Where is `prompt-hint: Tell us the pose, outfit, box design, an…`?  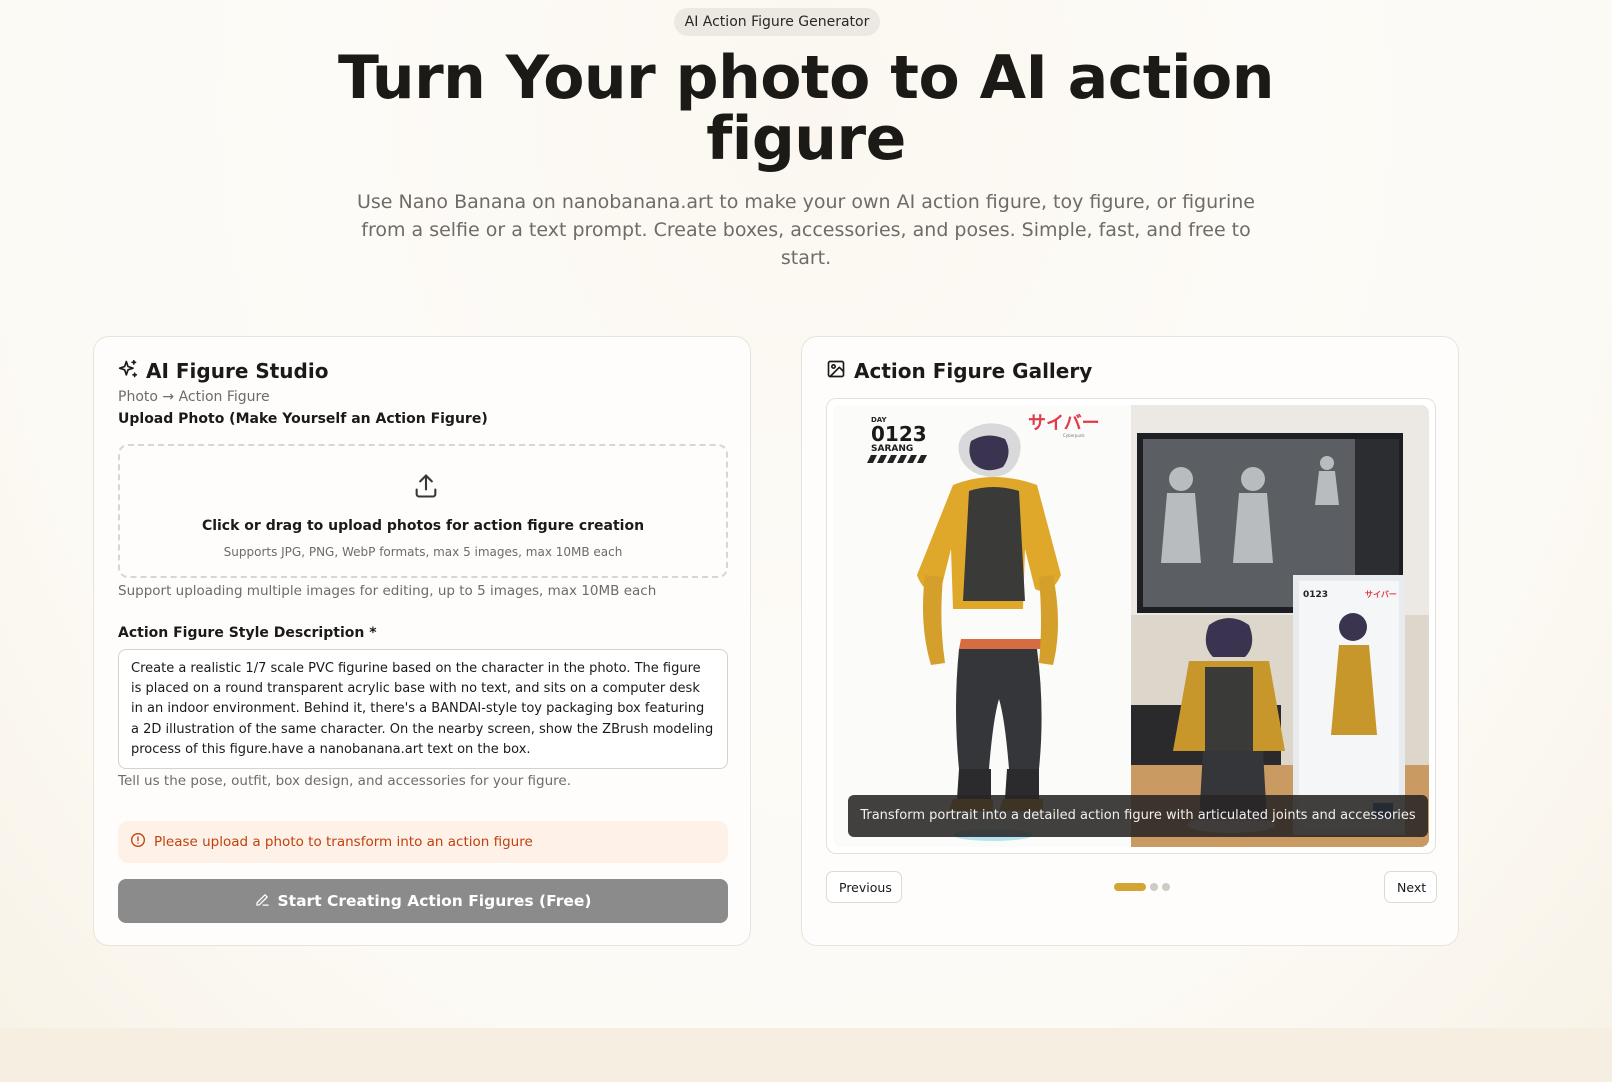
prompt-hint: Tell us the pose, outfit, box design, an… is located at coordinates (345, 781).